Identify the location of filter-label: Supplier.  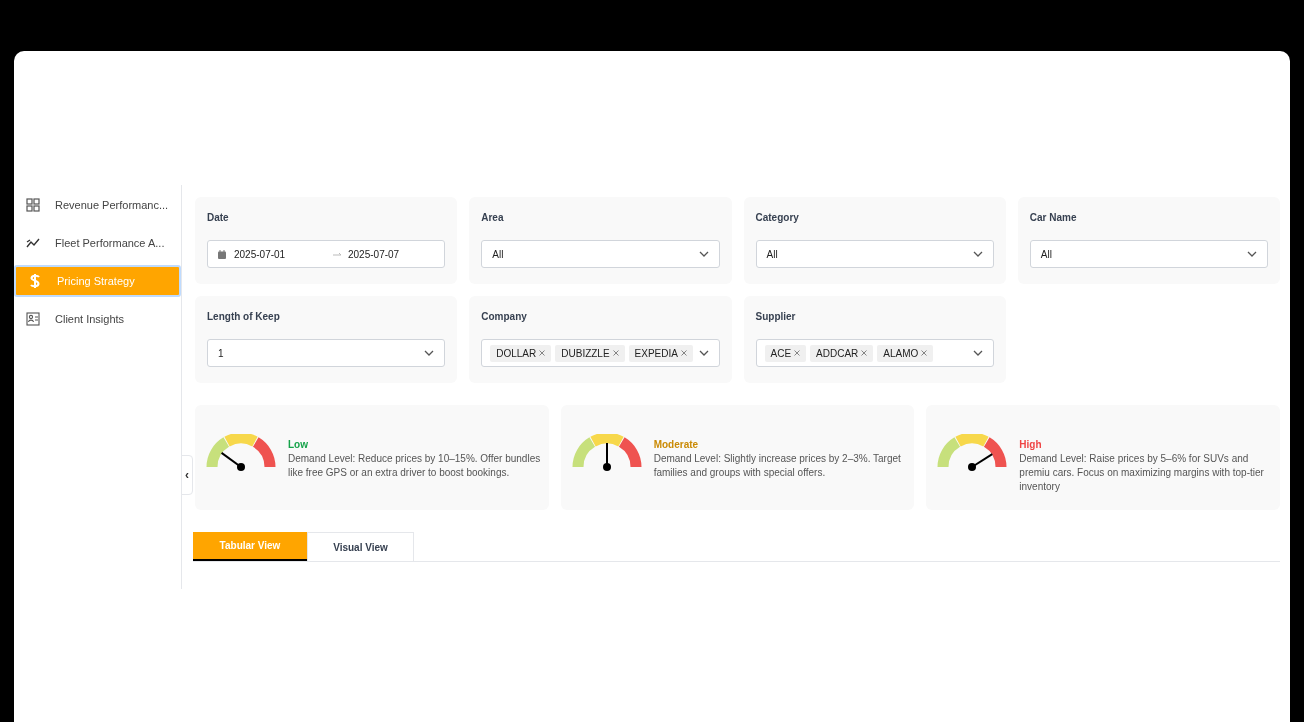
(776, 317).